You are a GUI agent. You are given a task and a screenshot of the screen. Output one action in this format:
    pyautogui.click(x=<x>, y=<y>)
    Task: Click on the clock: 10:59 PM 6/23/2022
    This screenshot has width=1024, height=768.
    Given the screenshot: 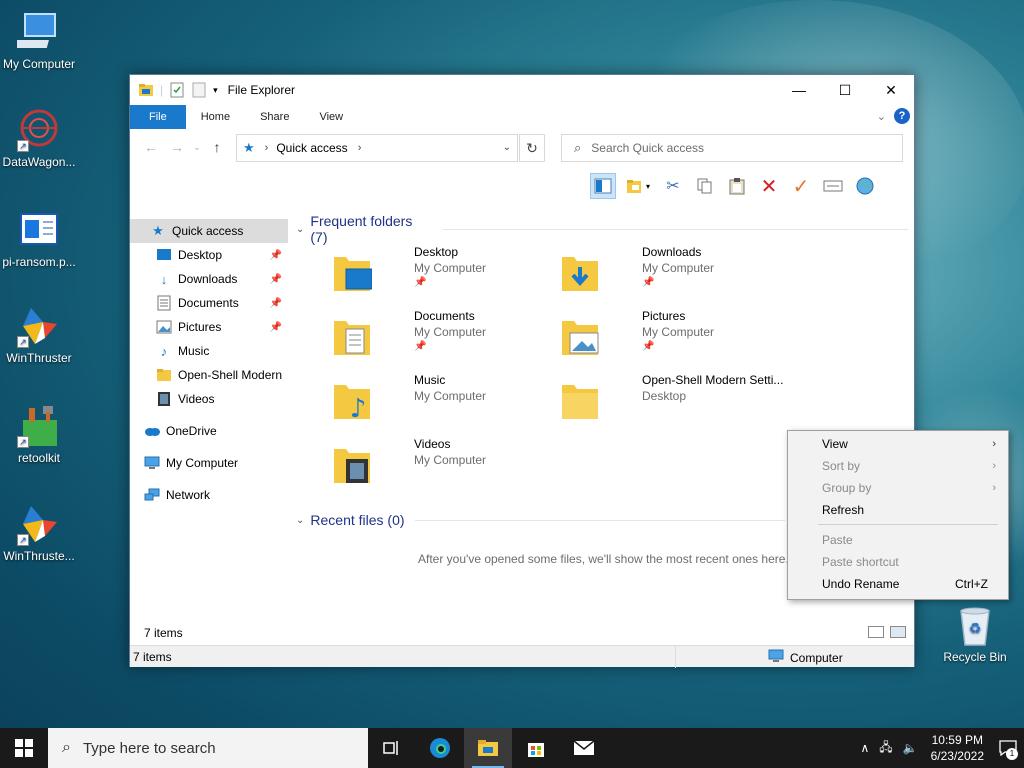 What is the action you would take?
    pyautogui.click(x=957, y=748)
    